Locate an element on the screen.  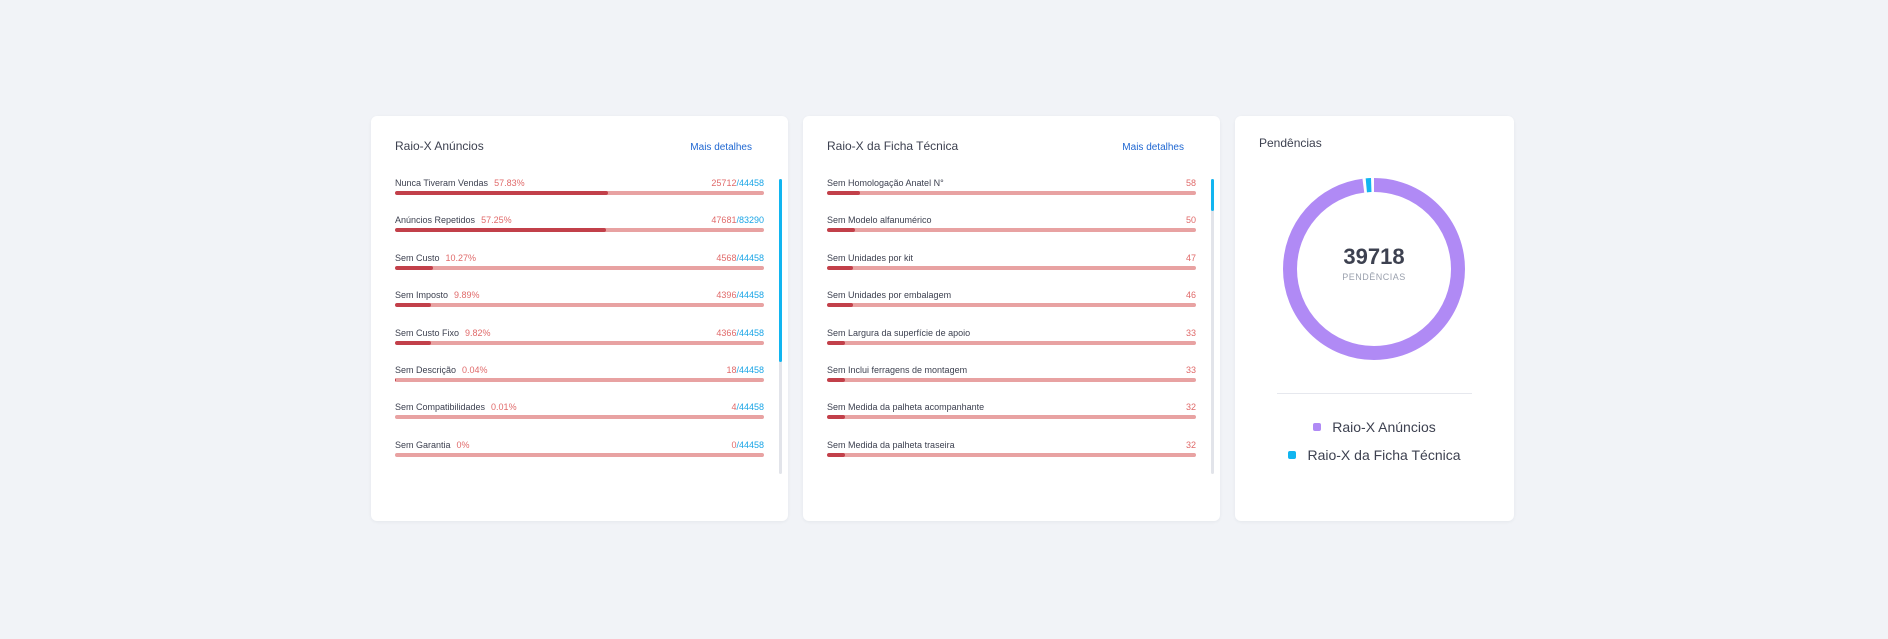
count-value: 47681 is located at coordinates (724, 220).